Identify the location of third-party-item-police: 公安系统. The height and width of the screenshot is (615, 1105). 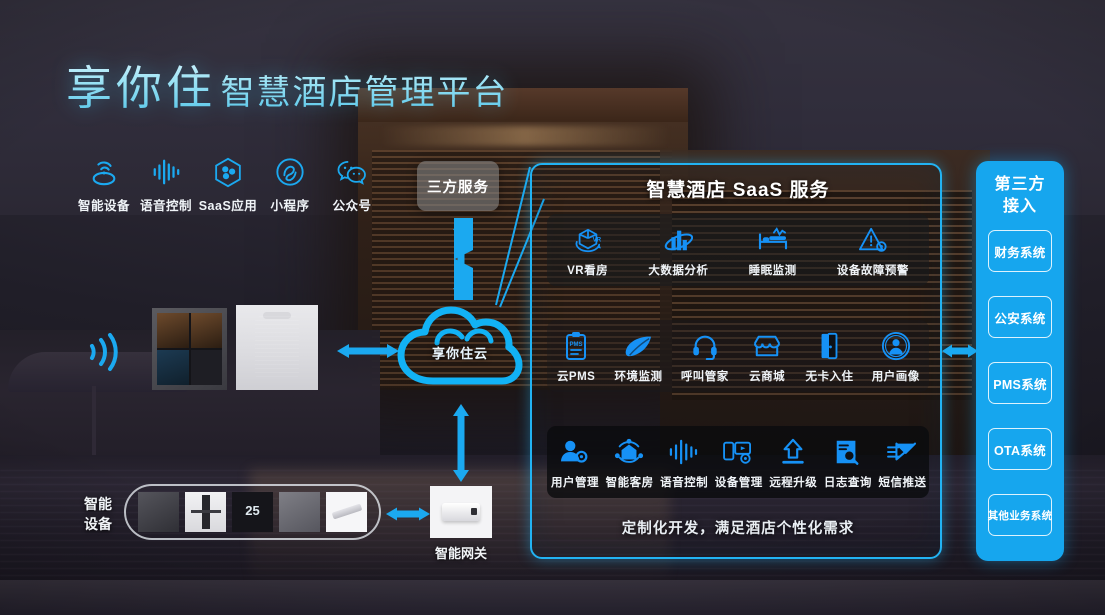
(1020, 317).